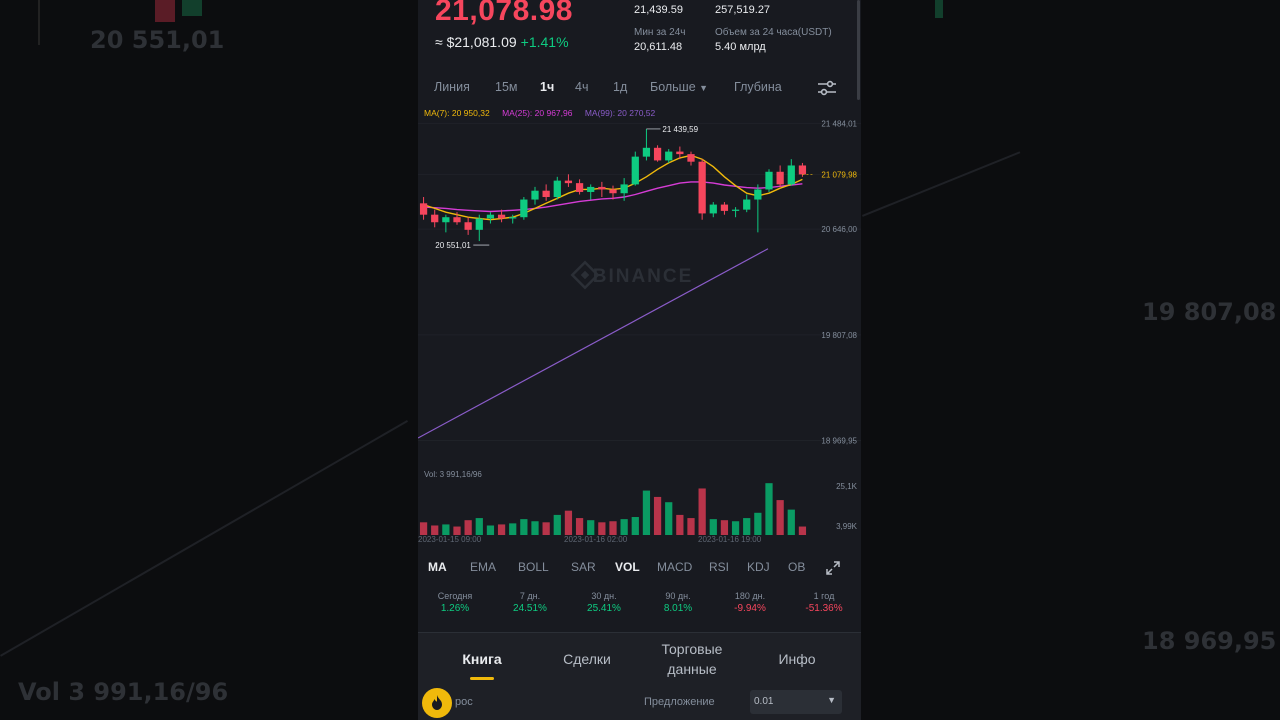 The height and width of the screenshot is (720, 1280). I want to click on flame-icon, so click(437, 702).